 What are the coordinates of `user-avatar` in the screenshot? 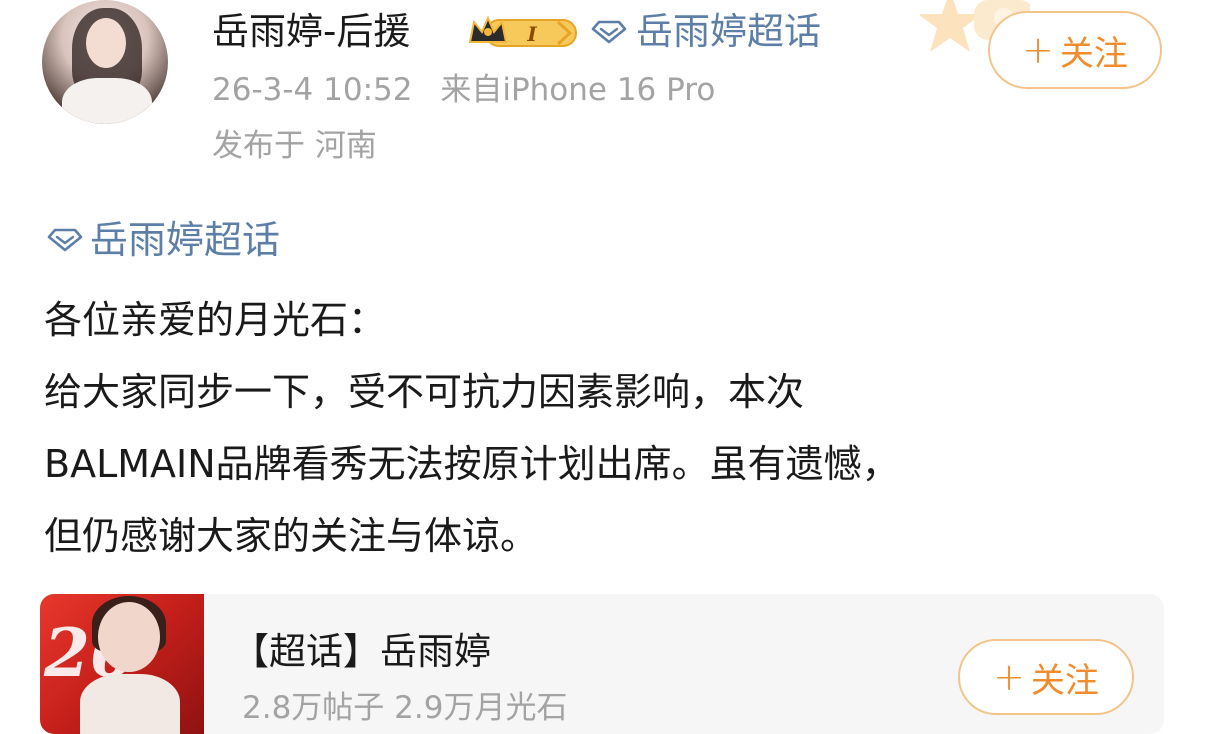 It's located at (105, 62).